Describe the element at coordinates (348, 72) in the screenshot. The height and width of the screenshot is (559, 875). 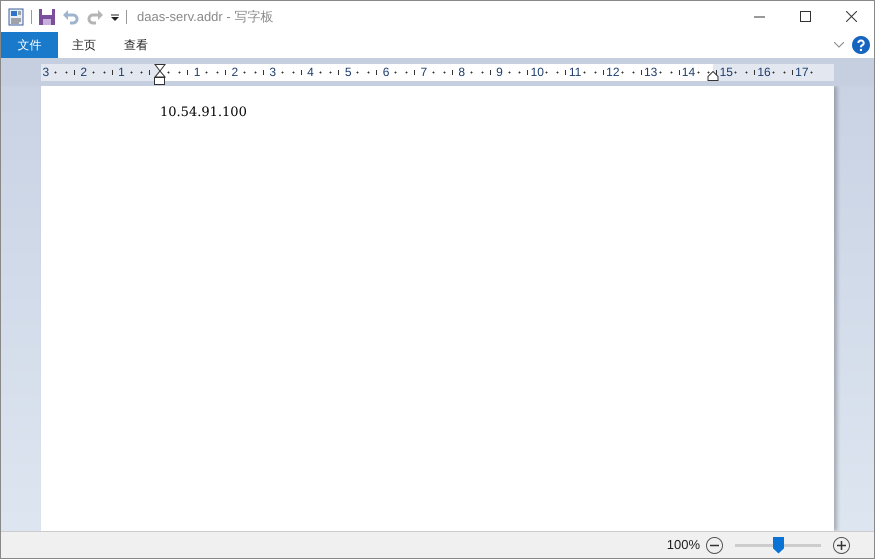
I see `ruler-number: 5` at that location.